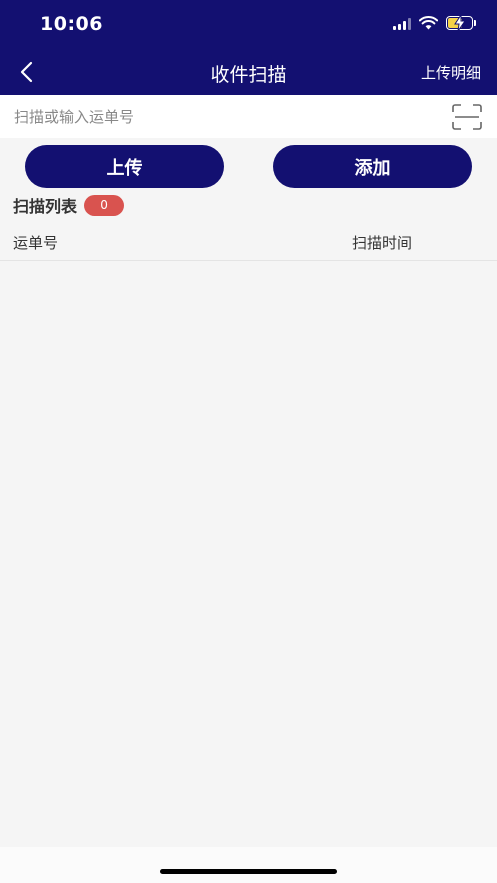 The height and width of the screenshot is (883, 497). Describe the element at coordinates (45, 206) in the screenshot. I see `scan-list-title: 扫描列表` at that location.